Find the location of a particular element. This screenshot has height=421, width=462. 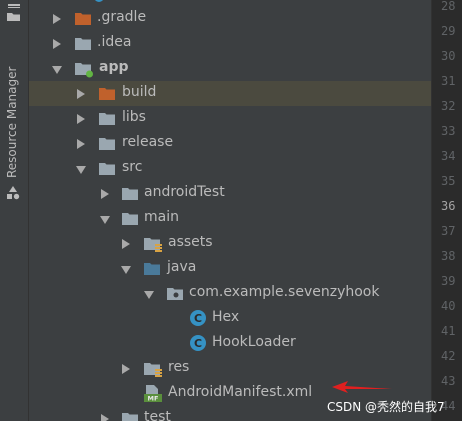

svg-text: MF is located at coordinates (153, 399).